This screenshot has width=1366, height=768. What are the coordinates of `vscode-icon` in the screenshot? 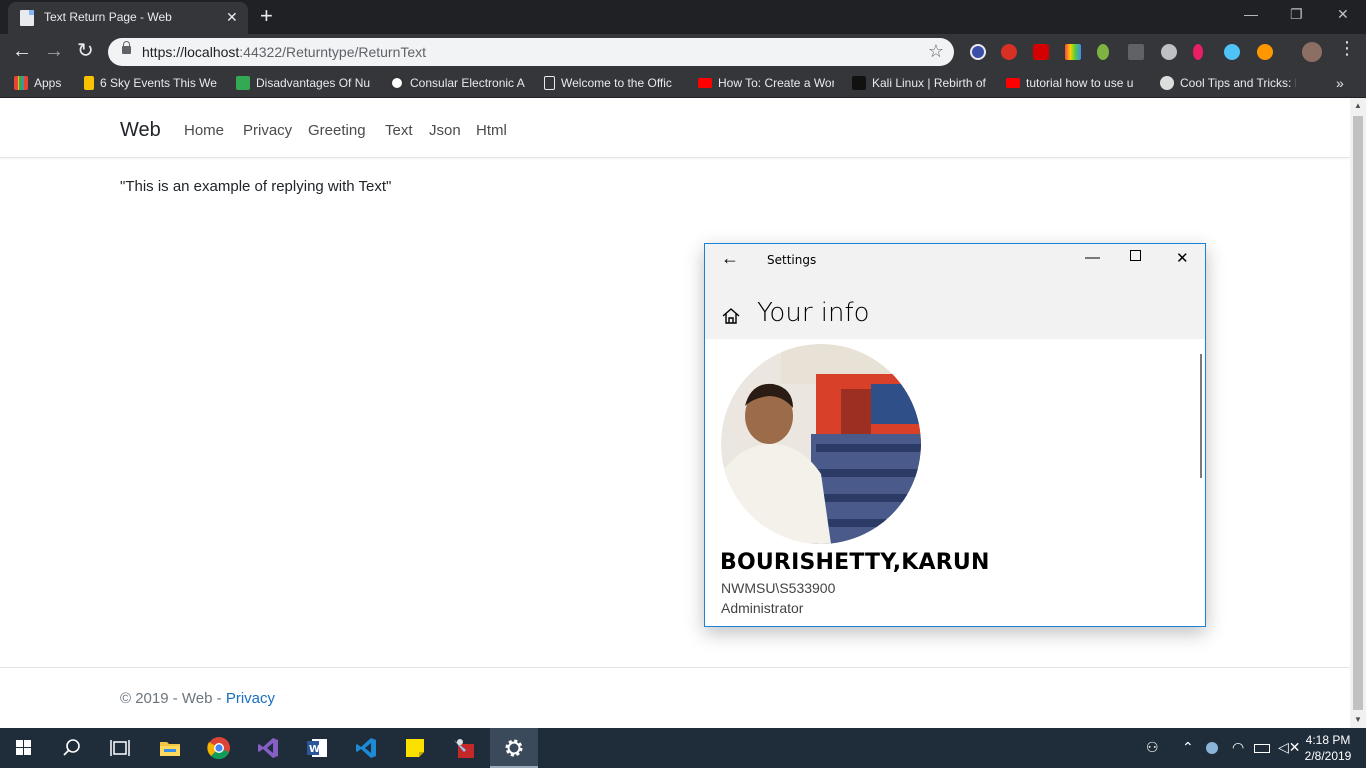 It's located at (366, 748).